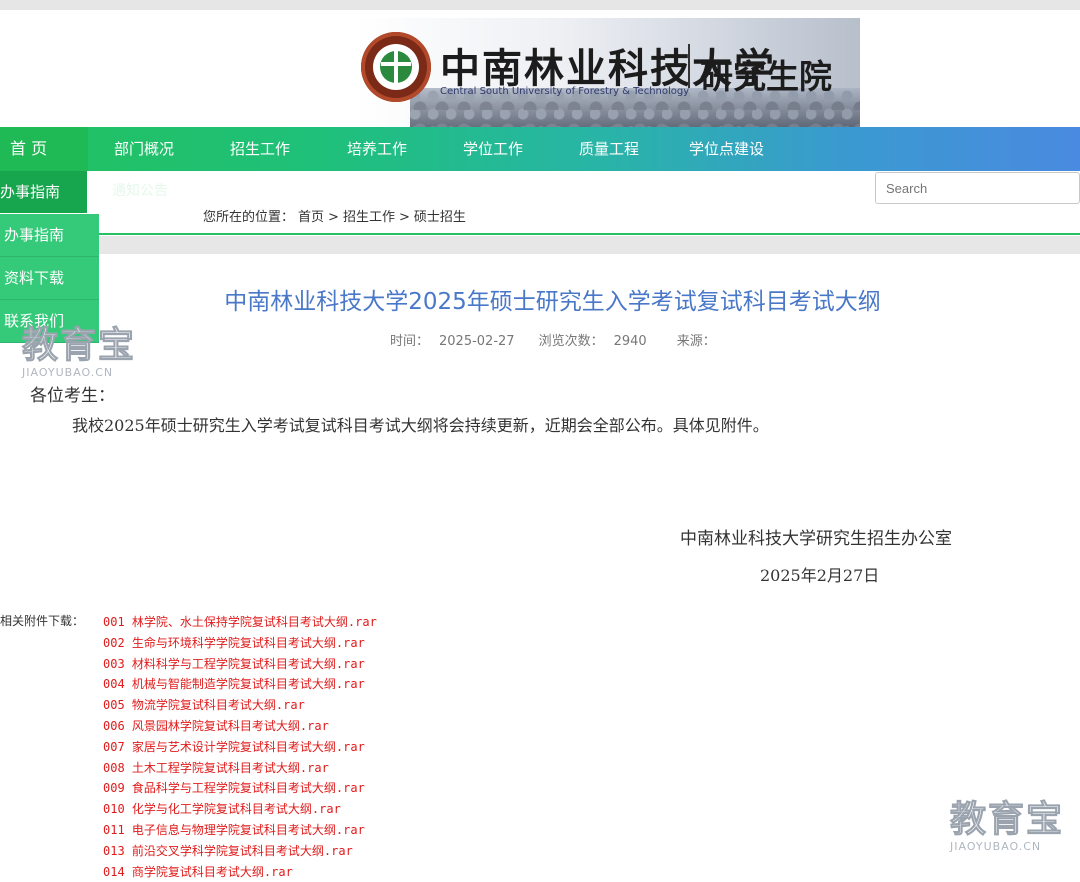 This screenshot has height=882, width=1080. What do you see at coordinates (403, 809) in the screenshot?
I see `attachment-link: 010 化学与化工学院复试科目考试大纲.rar` at bounding box center [403, 809].